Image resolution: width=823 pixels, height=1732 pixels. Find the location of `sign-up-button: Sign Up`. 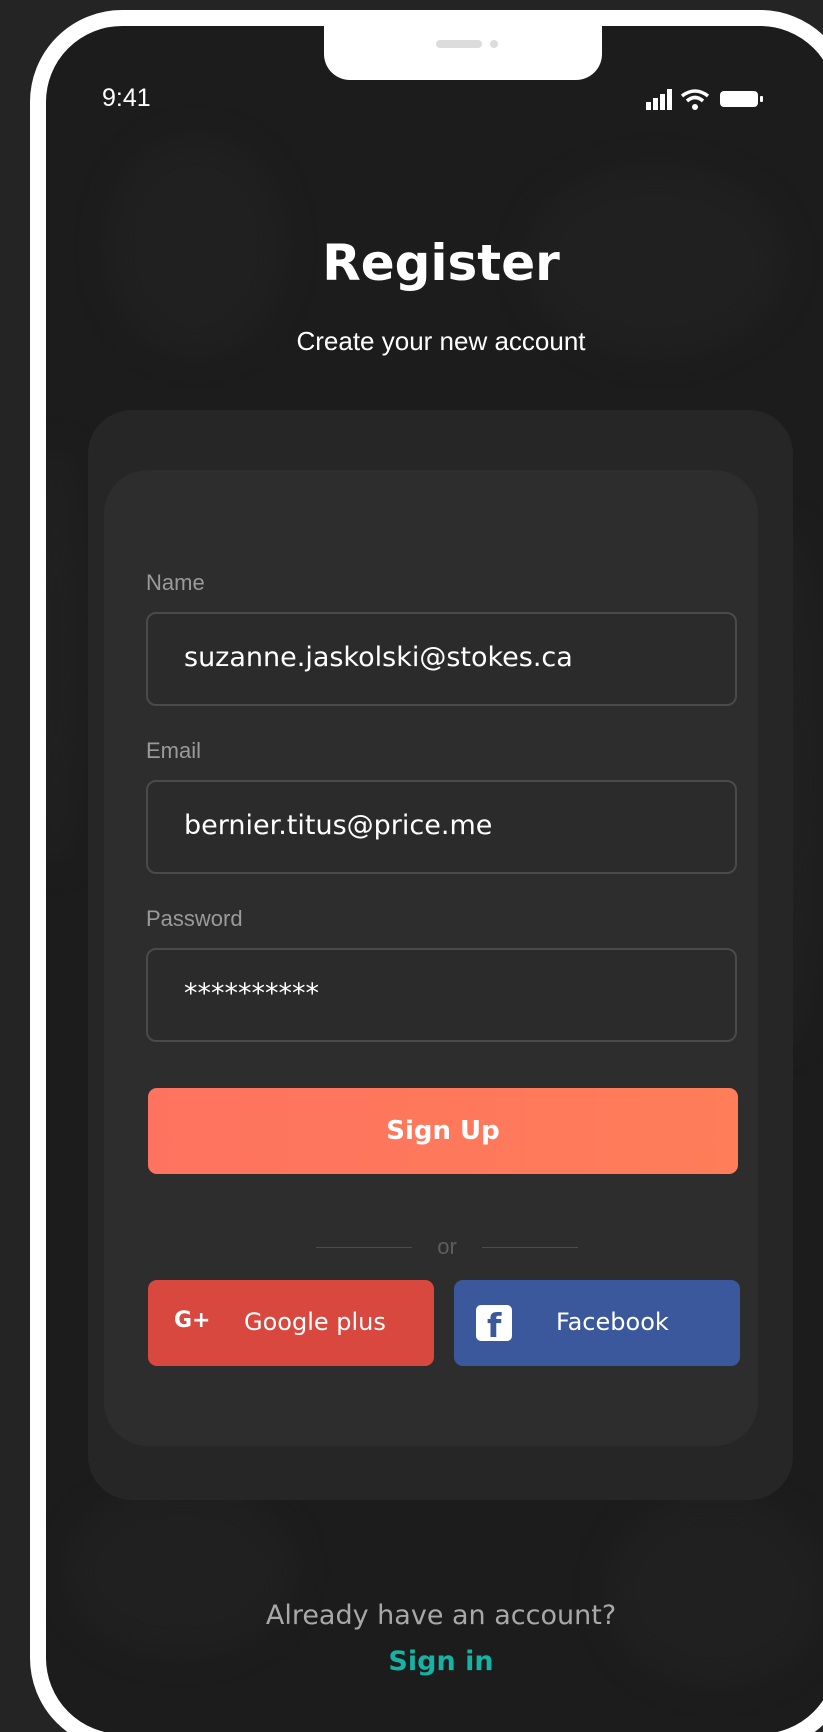

sign-up-button: Sign Up is located at coordinates (443, 1131).